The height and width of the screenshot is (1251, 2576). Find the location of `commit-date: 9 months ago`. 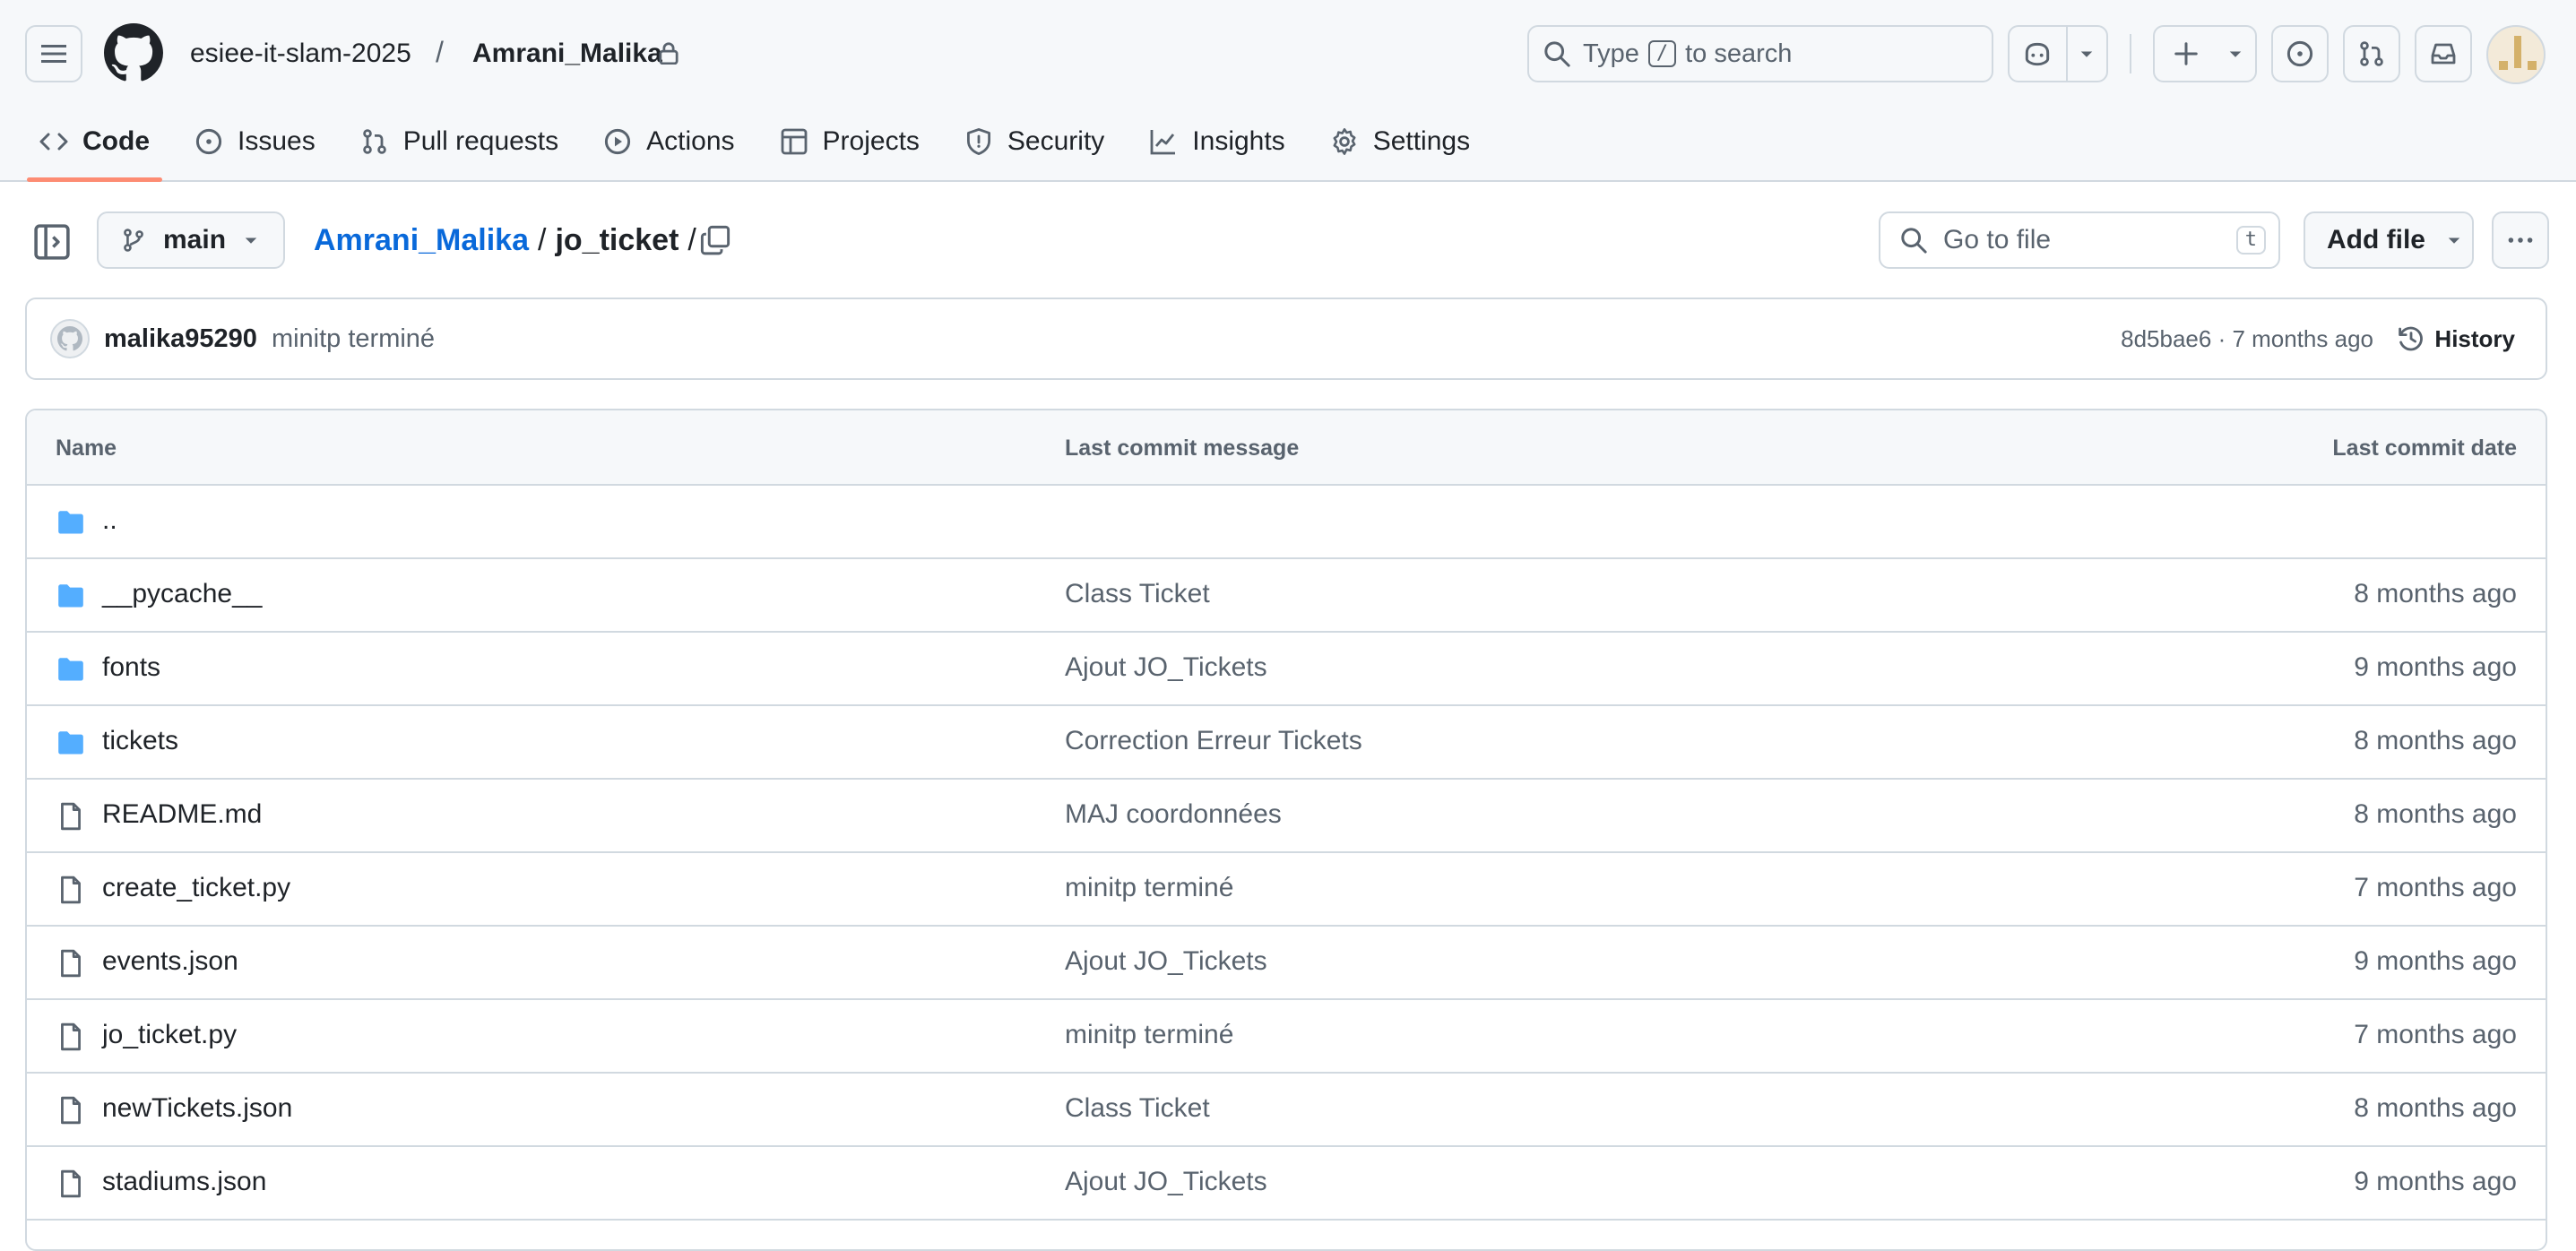

commit-date: 9 months ago is located at coordinates (2435, 1182).